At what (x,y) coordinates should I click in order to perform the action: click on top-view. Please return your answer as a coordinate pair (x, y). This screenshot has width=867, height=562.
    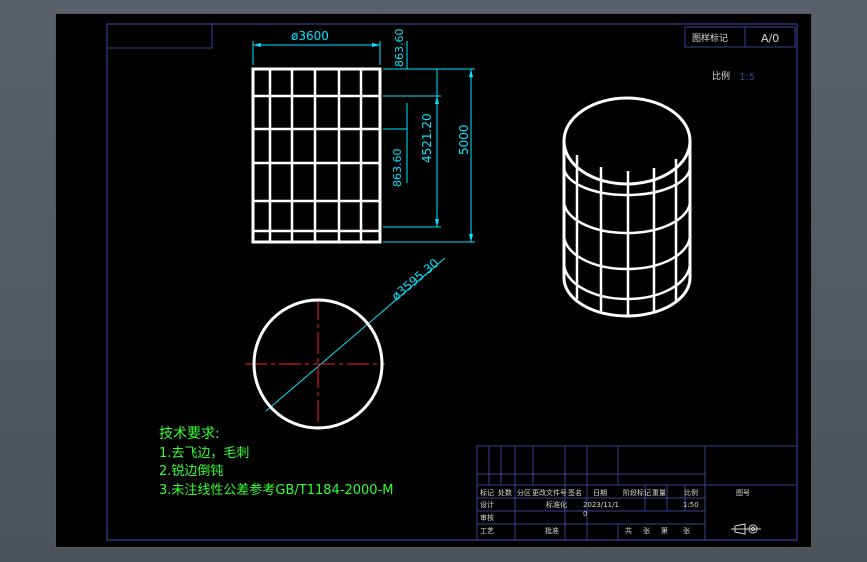
    Looking at the image, I should click on (315, 364).